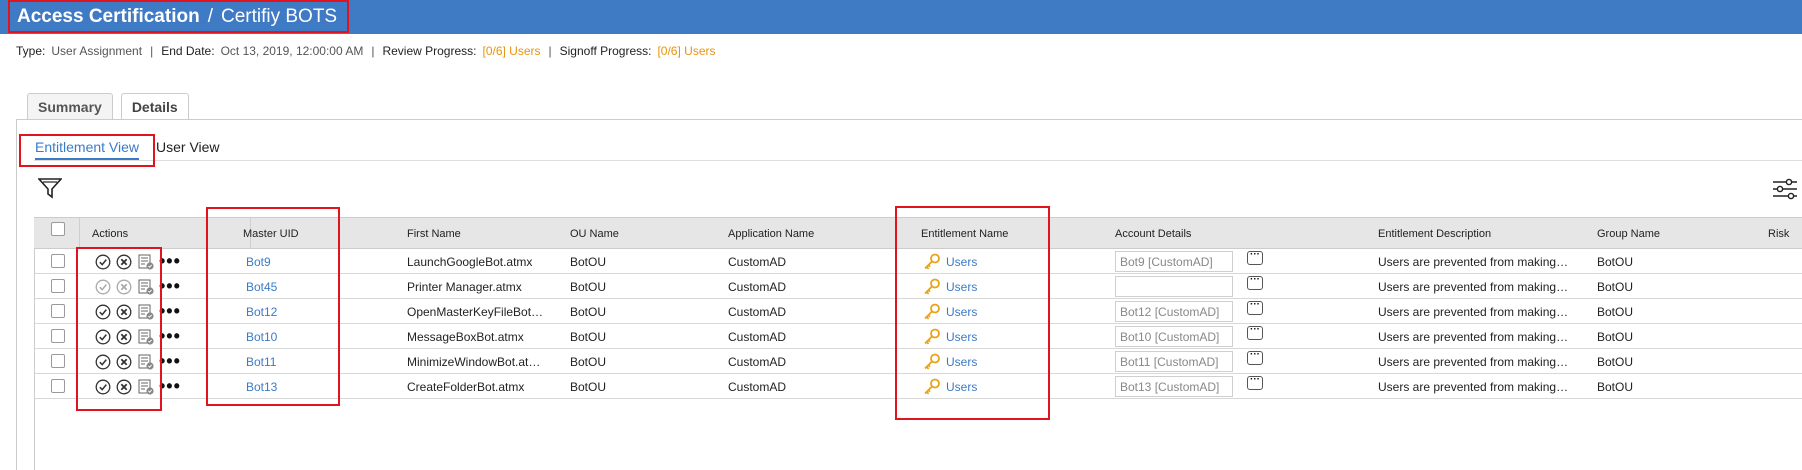 The height and width of the screenshot is (470, 1802). What do you see at coordinates (1174, 361) in the screenshot?
I see `account-details-field: Bot11 [CustomAD]` at bounding box center [1174, 361].